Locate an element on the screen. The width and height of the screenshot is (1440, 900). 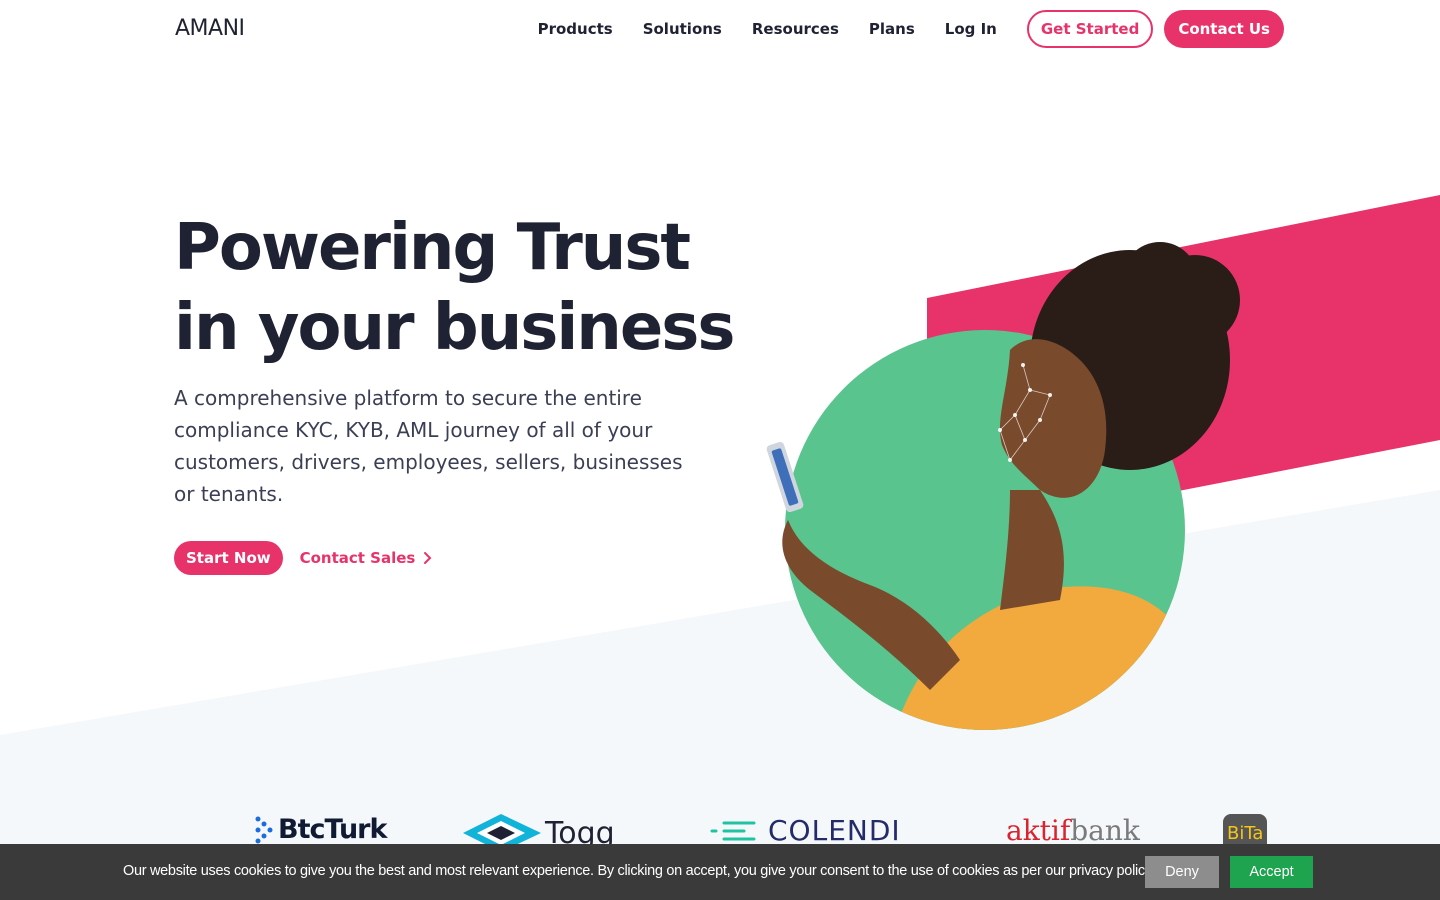
btcturk-text: BtcTurk is located at coordinates (332, 829).